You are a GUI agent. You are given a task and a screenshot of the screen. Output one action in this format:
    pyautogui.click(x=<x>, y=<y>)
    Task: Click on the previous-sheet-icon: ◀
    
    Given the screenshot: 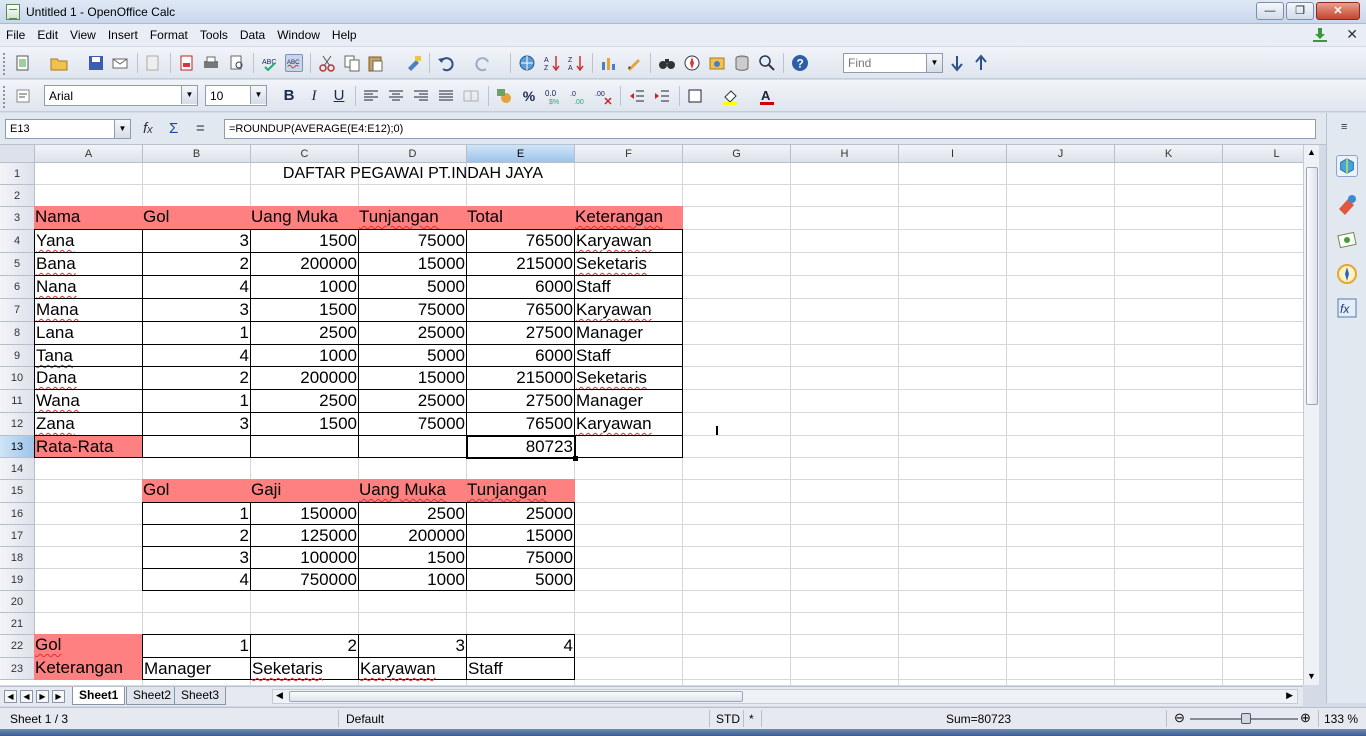 What is the action you would take?
    pyautogui.click(x=26, y=696)
    